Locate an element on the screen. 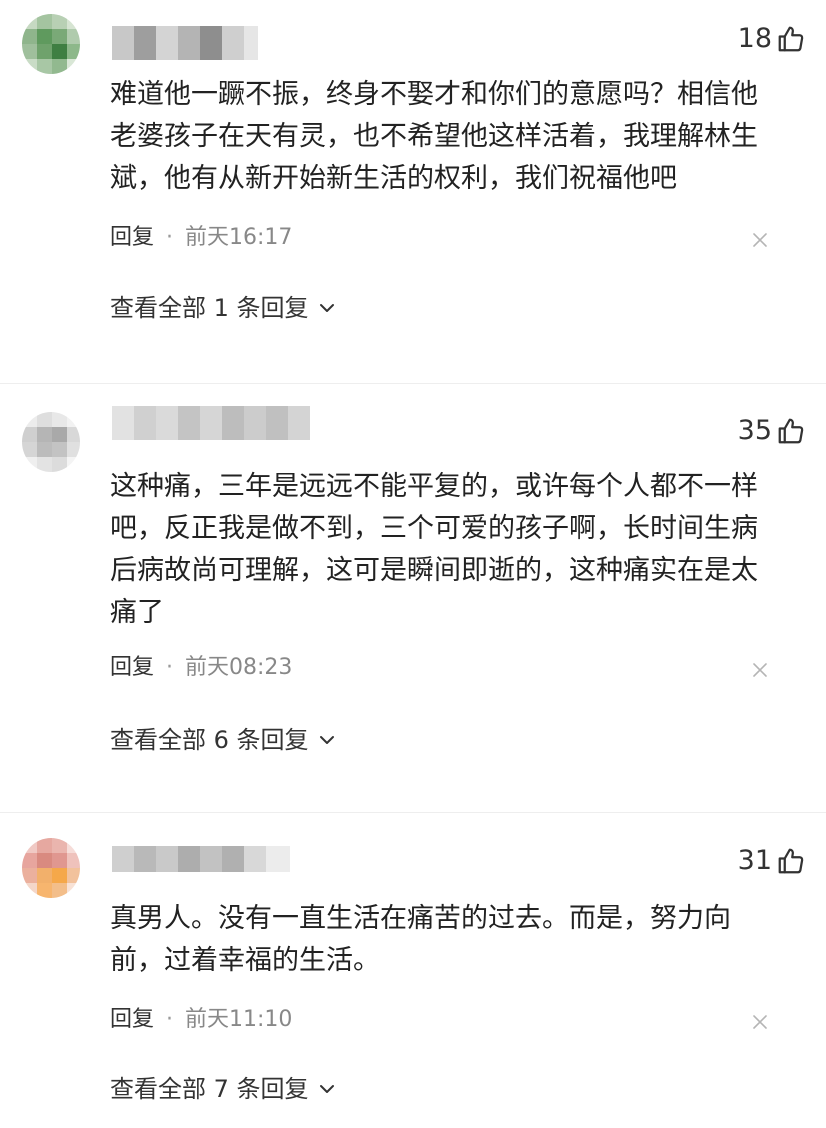  view-replies-link: 查看全部 1 条回复 is located at coordinates (222, 308).